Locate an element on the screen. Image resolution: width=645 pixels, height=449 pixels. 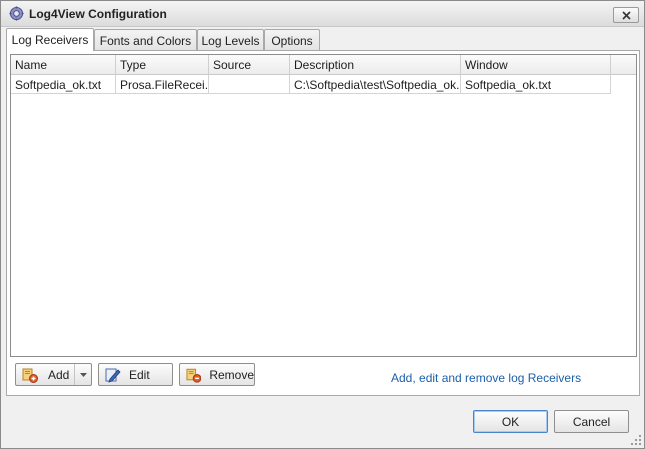
tab-label: Options is located at coordinates (292, 40).